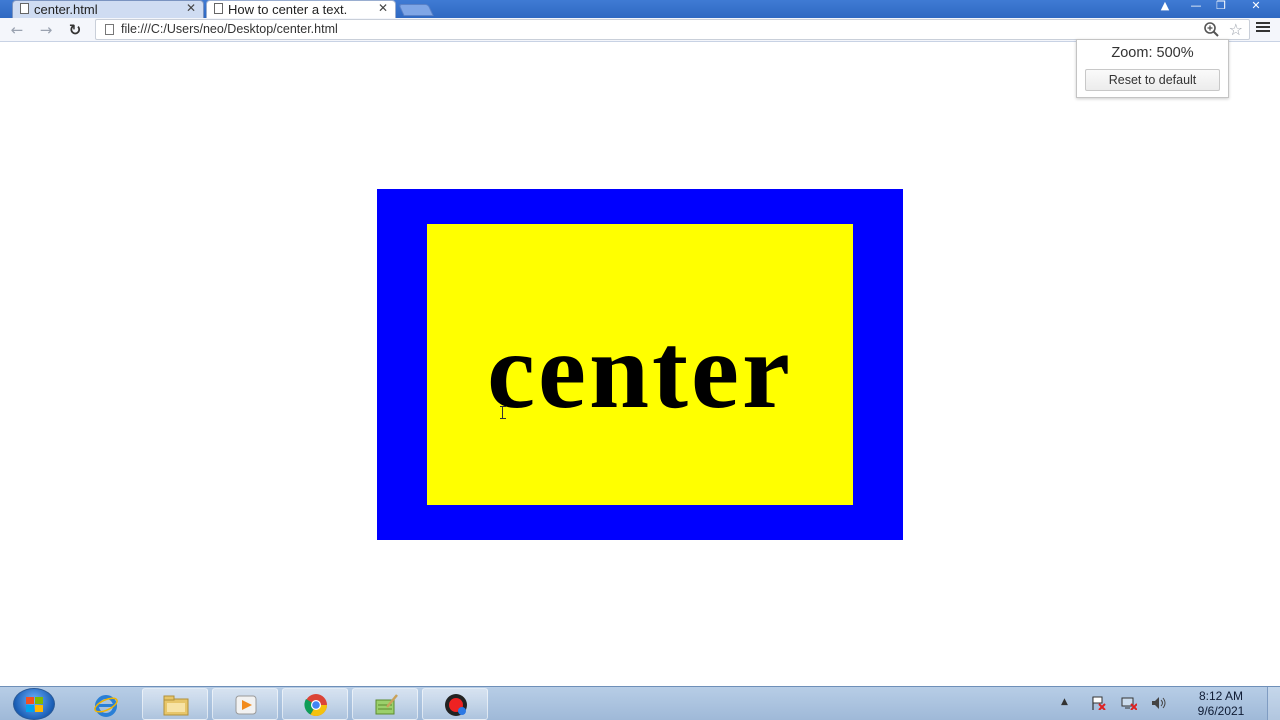 Image resolution: width=1280 pixels, height=720 pixels. I want to click on record-icon, so click(456, 705).